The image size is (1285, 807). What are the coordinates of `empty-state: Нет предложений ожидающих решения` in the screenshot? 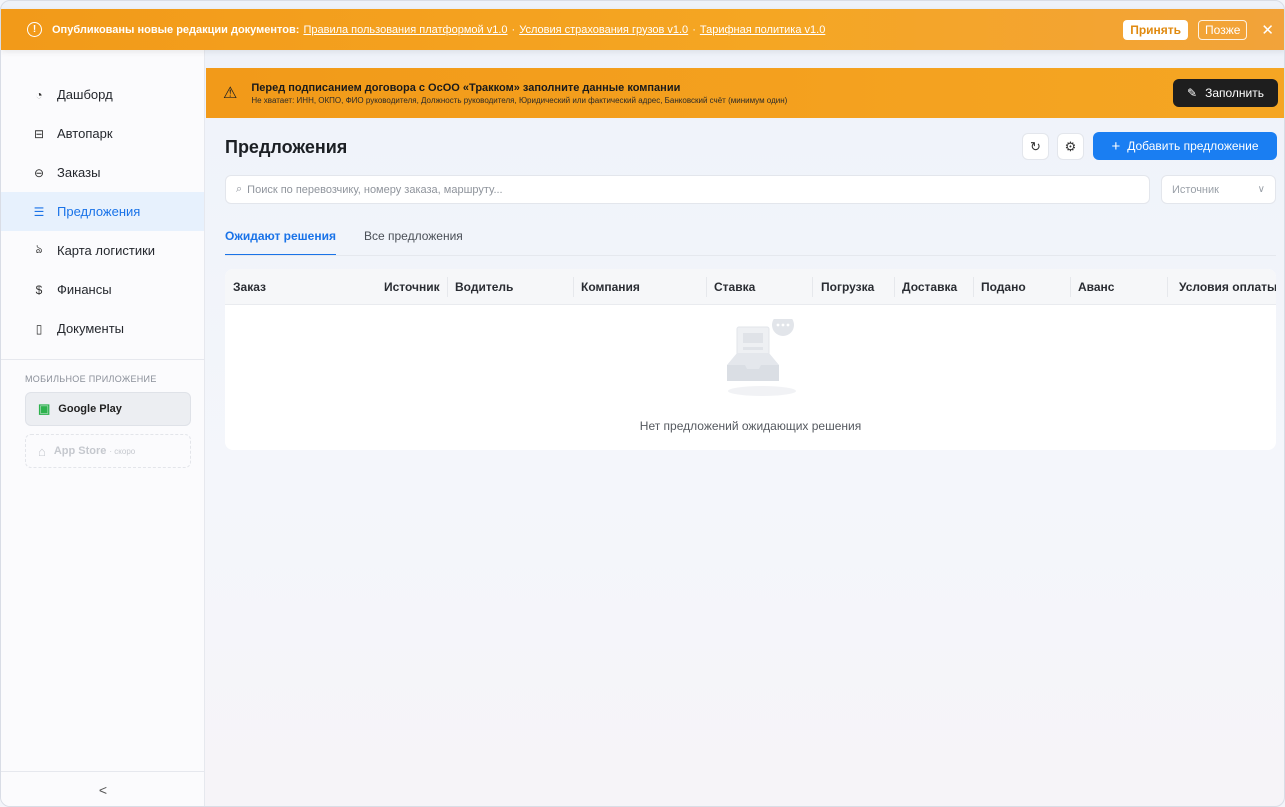 It's located at (750, 377).